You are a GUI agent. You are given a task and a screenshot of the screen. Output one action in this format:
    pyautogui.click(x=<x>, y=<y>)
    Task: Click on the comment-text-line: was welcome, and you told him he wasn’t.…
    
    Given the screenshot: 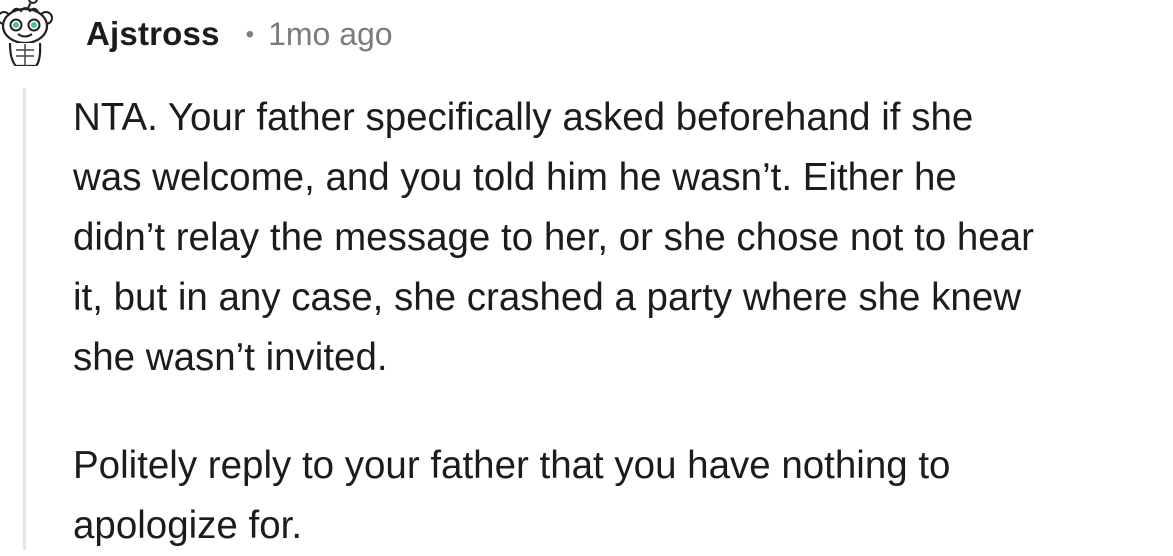 What is the action you would take?
    pyautogui.click(x=515, y=177)
    